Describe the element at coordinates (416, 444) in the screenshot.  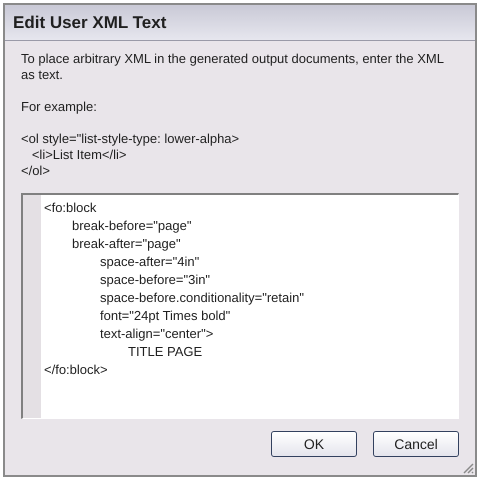
I see `dialog-button: Cancel` at that location.